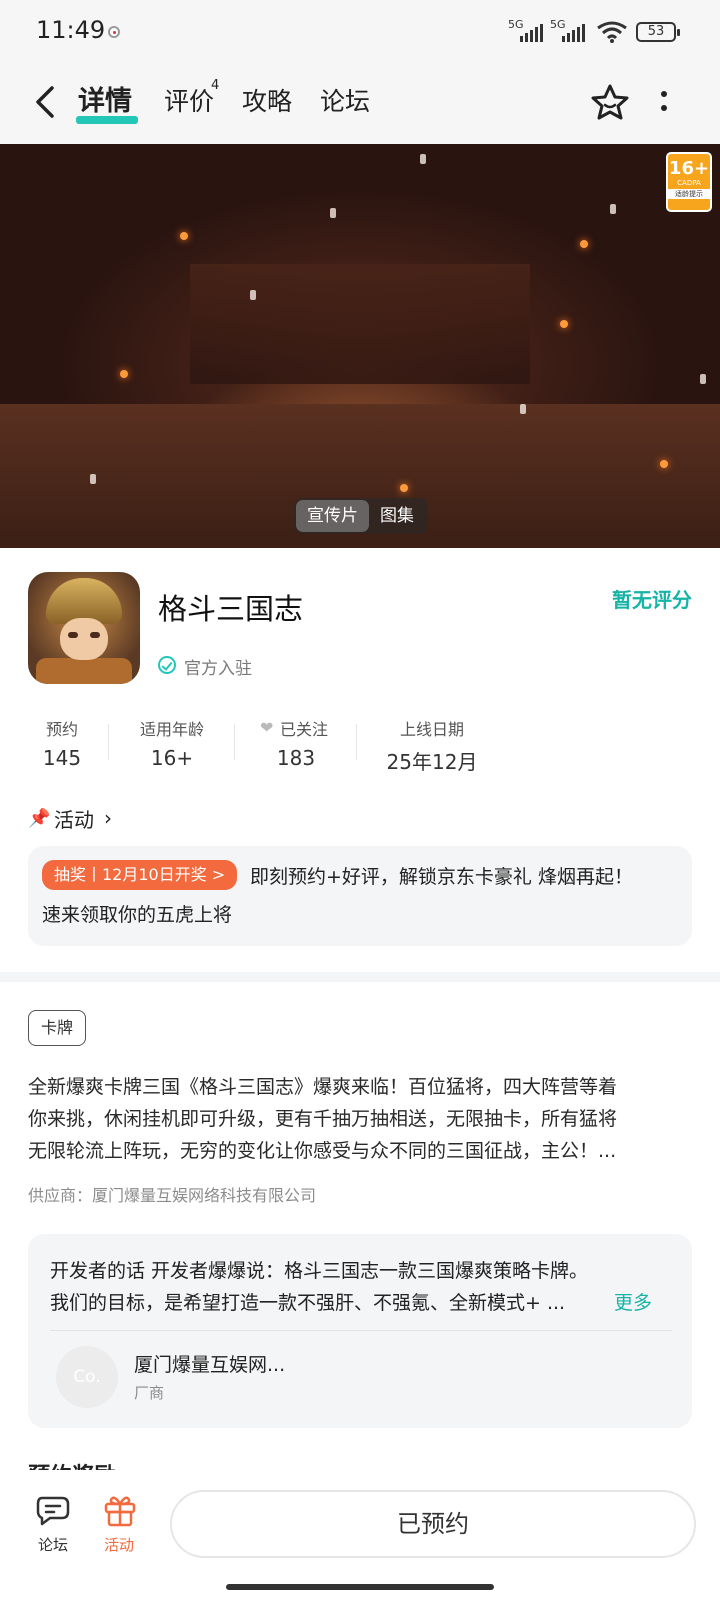  What do you see at coordinates (53, 1544) in the screenshot?
I see `nav-forum-label: 论坛` at bounding box center [53, 1544].